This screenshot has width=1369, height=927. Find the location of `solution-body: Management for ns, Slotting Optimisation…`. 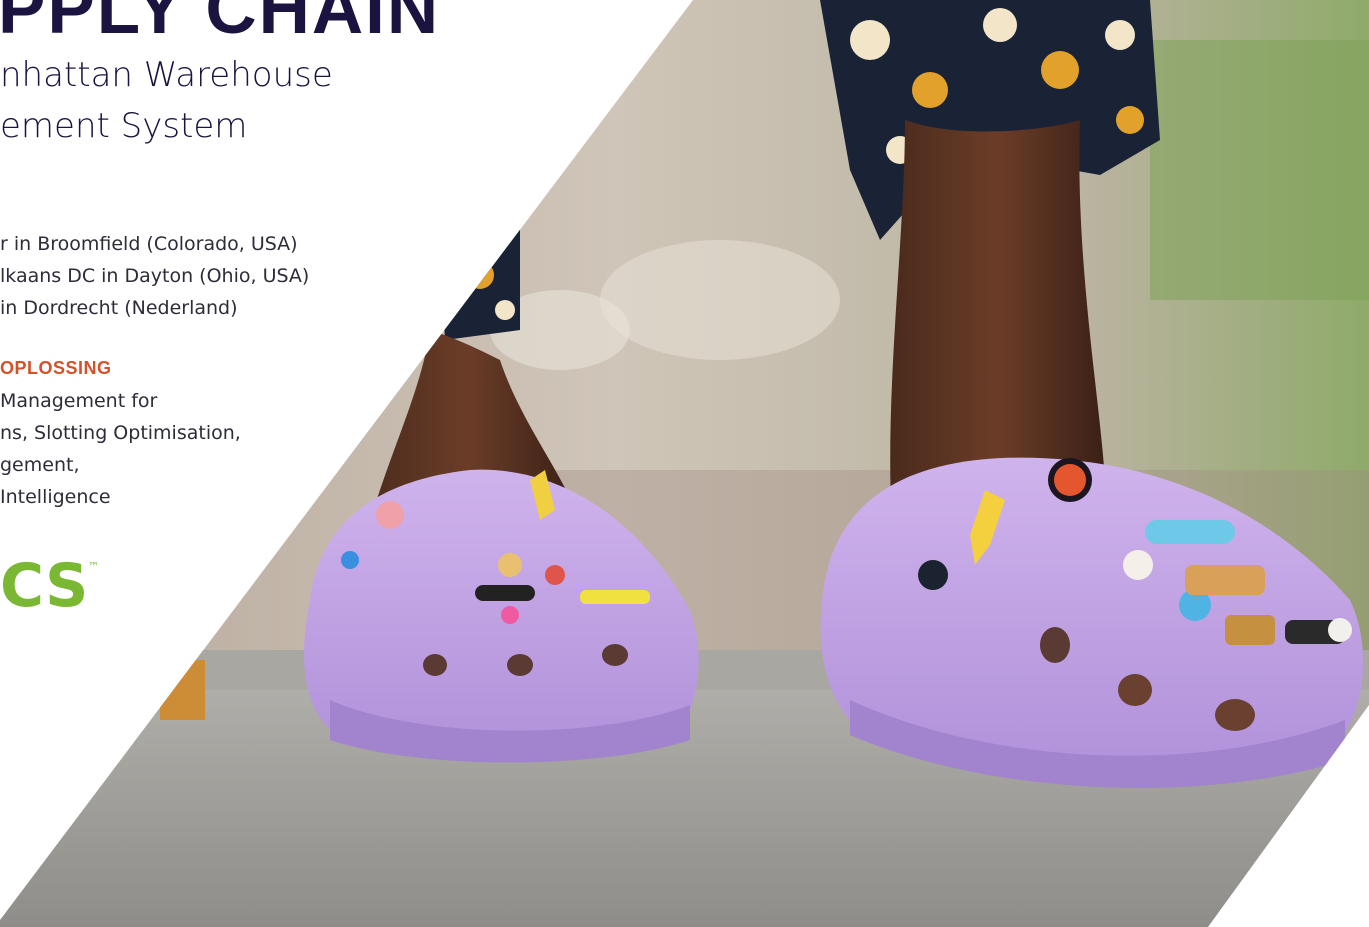

solution-body: Management for ns, Slotting Optimisation… is located at coordinates (120, 449).